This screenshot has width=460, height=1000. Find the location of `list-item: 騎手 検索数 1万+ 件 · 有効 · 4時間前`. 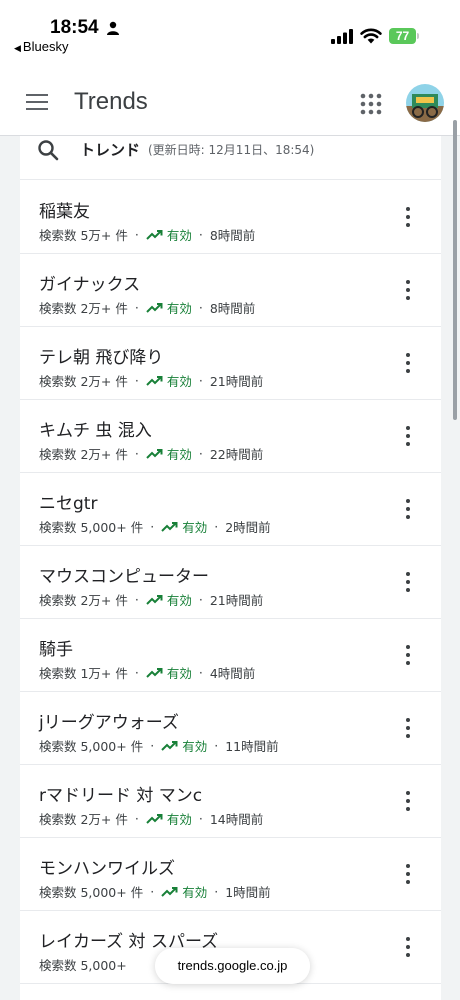

list-item: 騎手 検索数 1万+ 件 · 有効 · 4時間前 is located at coordinates (230, 655).